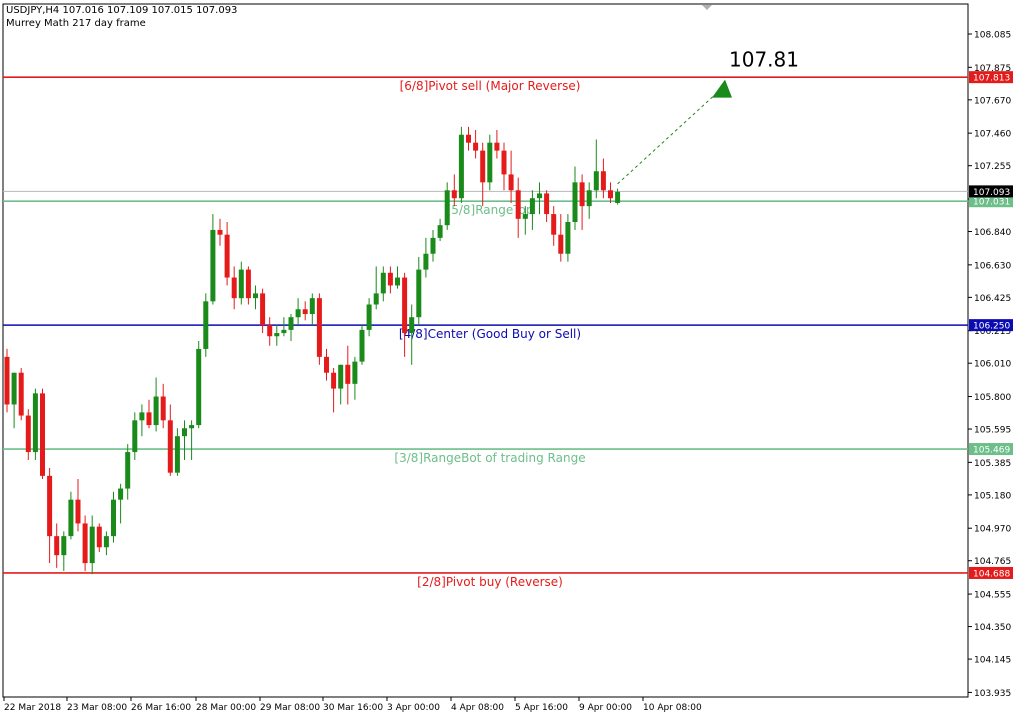 Image resolution: width=1014 pixels, height=716 pixels. Describe the element at coordinates (992, 661) in the screenshot. I see `y-tick-label: 104.145` at that location.